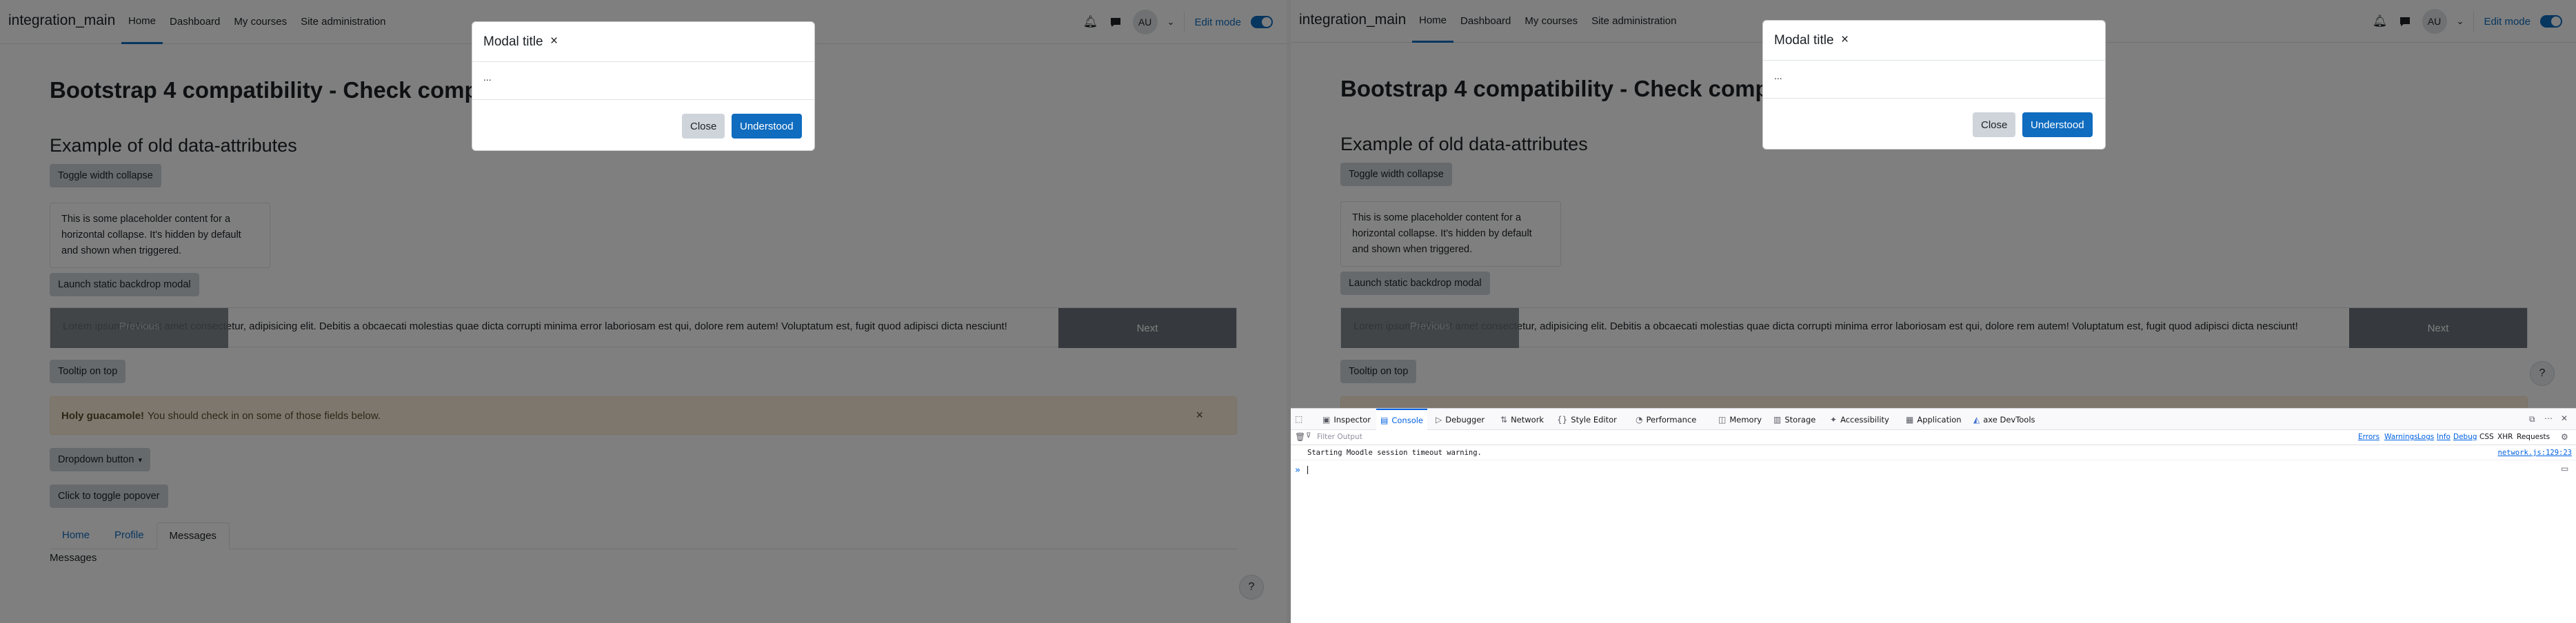 The image size is (2576, 623). I want to click on tab-storage: ▥ Storage, so click(1794, 420).